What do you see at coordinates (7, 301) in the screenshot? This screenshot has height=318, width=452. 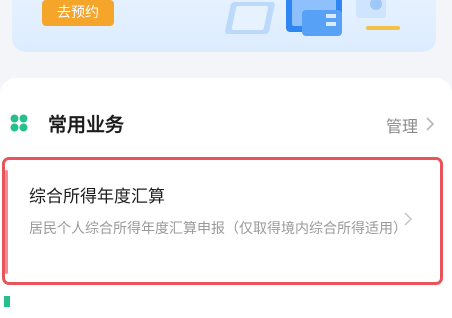 I see `next-item-accent` at bounding box center [7, 301].